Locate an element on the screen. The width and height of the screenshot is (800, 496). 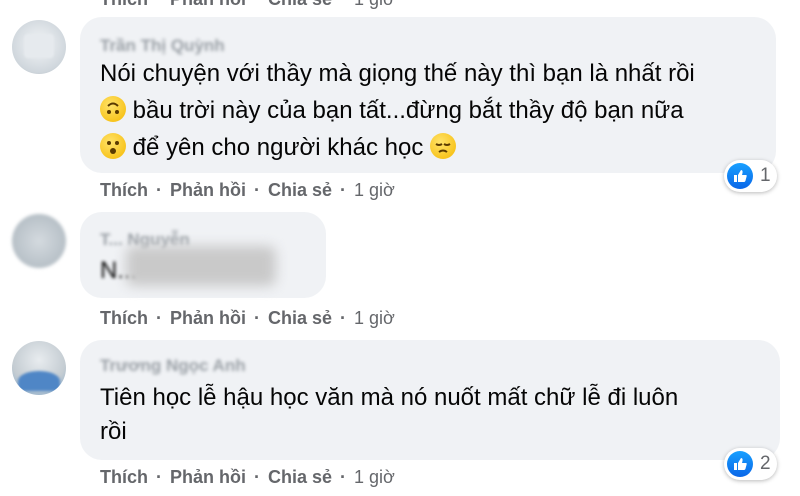
hushed-face-emoji-icon is located at coordinates (113, 146).